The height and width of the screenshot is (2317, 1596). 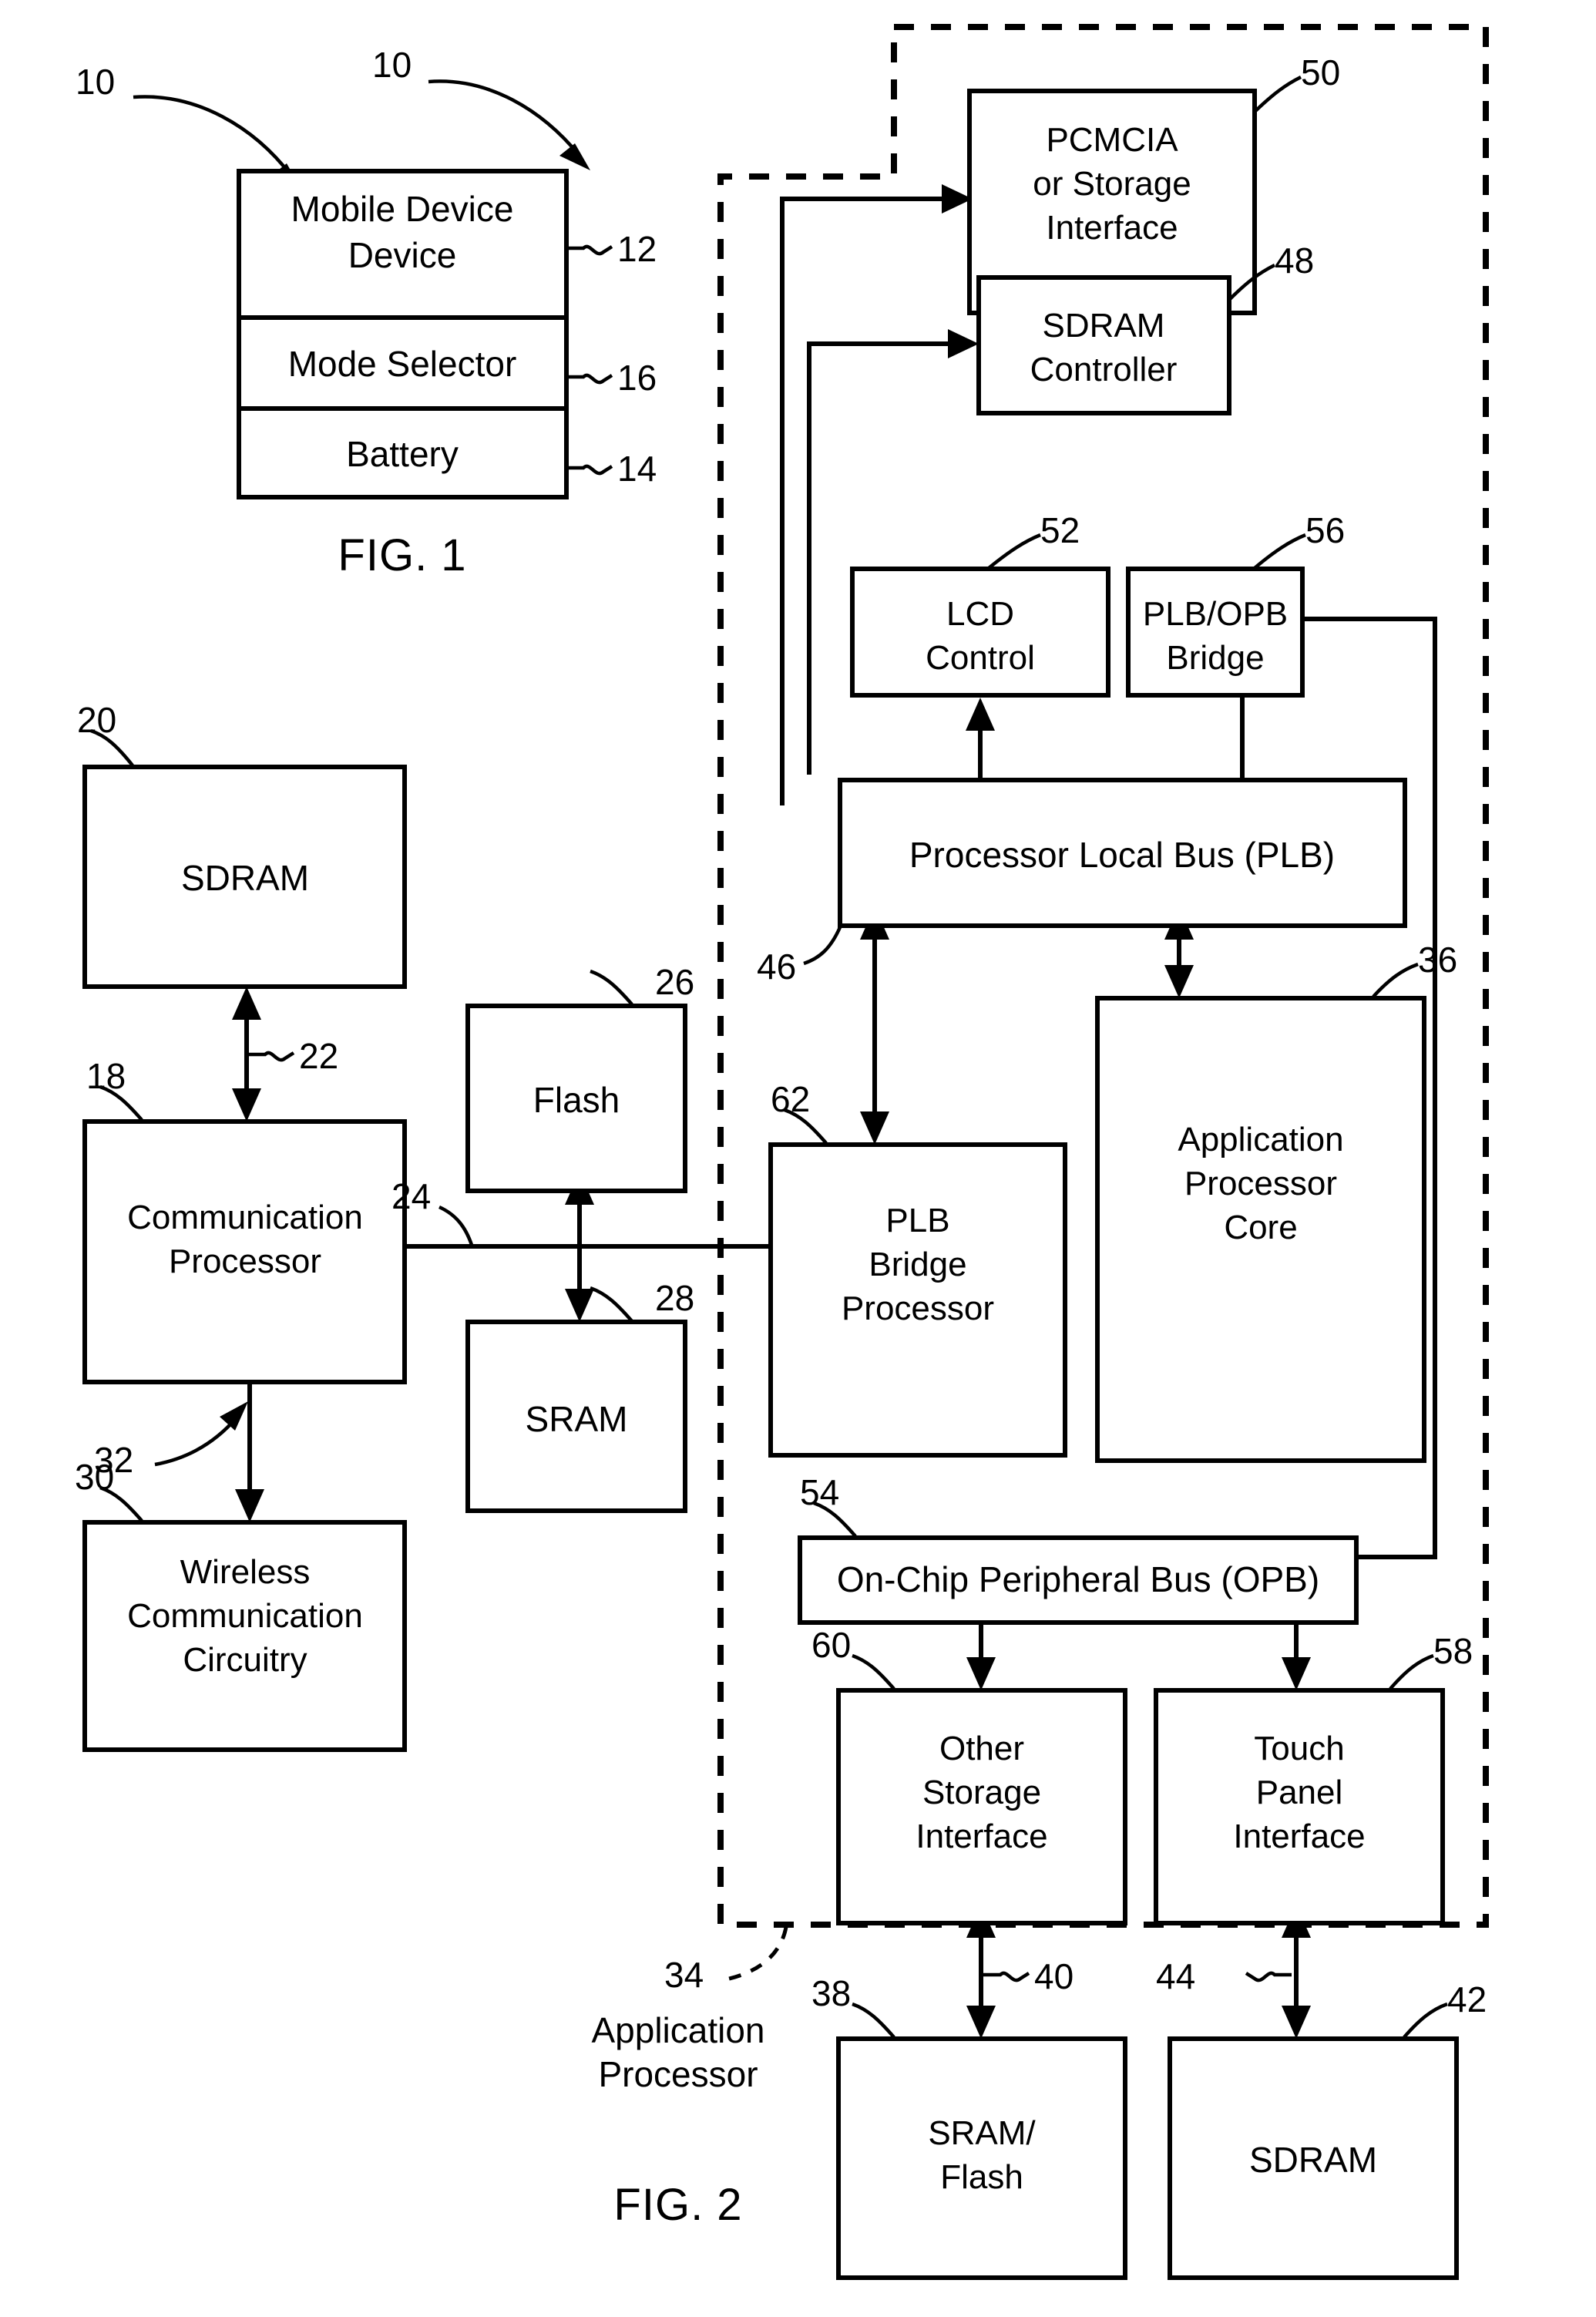 What do you see at coordinates (1261, 1227) in the screenshot?
I see `application-processor-core-label-line3: Core` at bounding box center [1261, 1227].